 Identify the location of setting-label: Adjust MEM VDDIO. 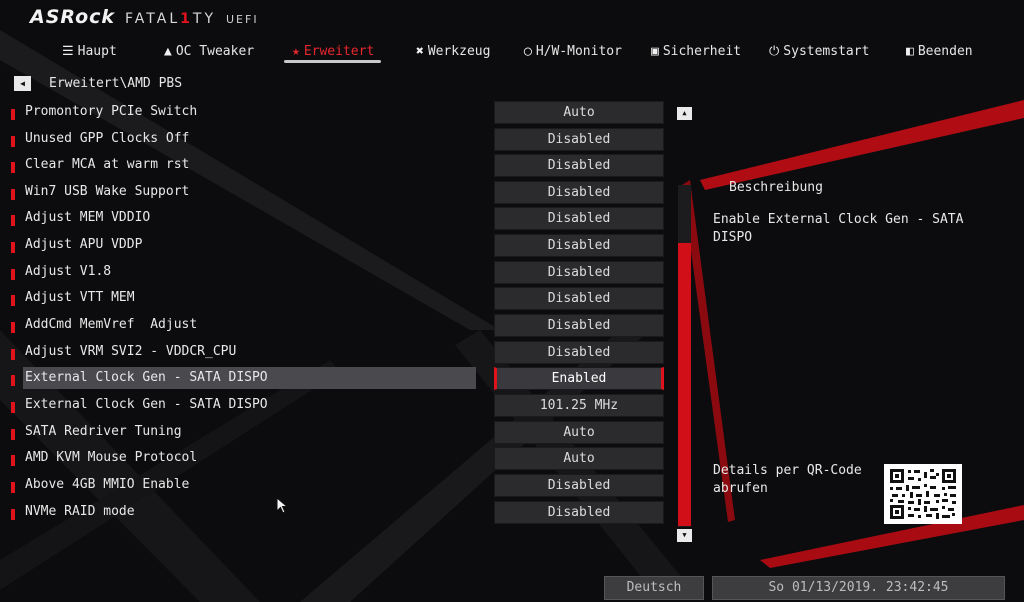
(88, 217).